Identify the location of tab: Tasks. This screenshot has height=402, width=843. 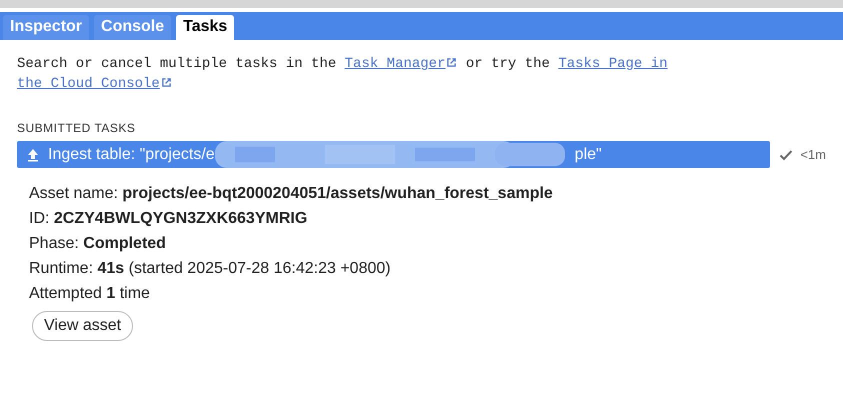
(205, 27).